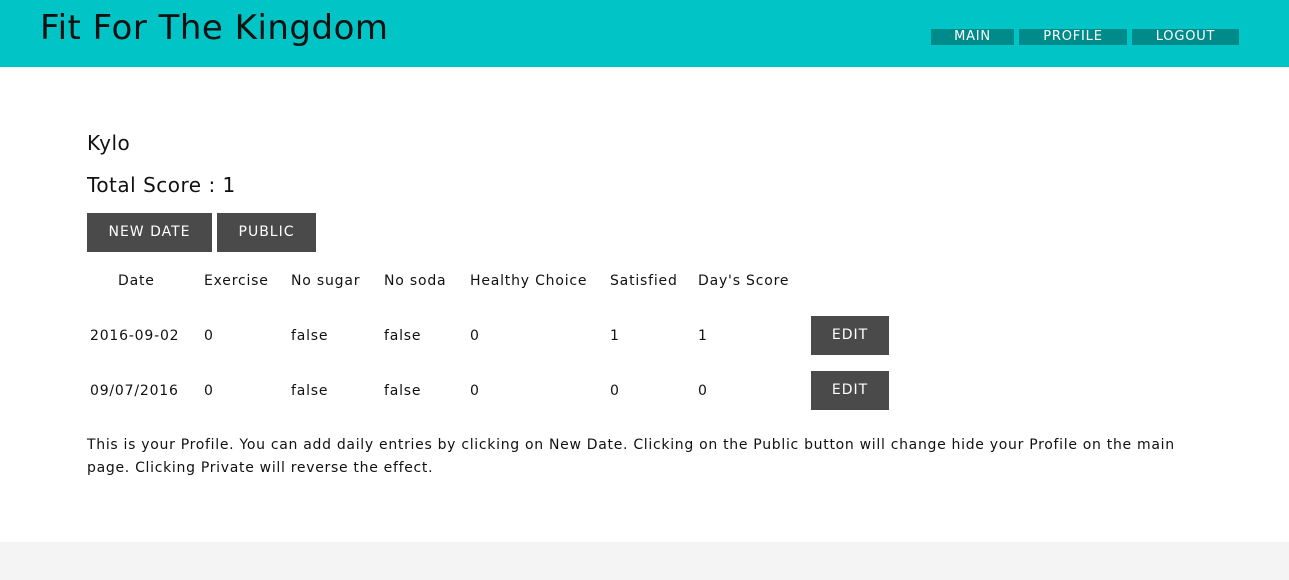 The width and height of the screenshot is (1289, 580). Describe the element at coordinates (415, 281) in the screenshot. I see `column-header-no-soda: No soda` at that location.